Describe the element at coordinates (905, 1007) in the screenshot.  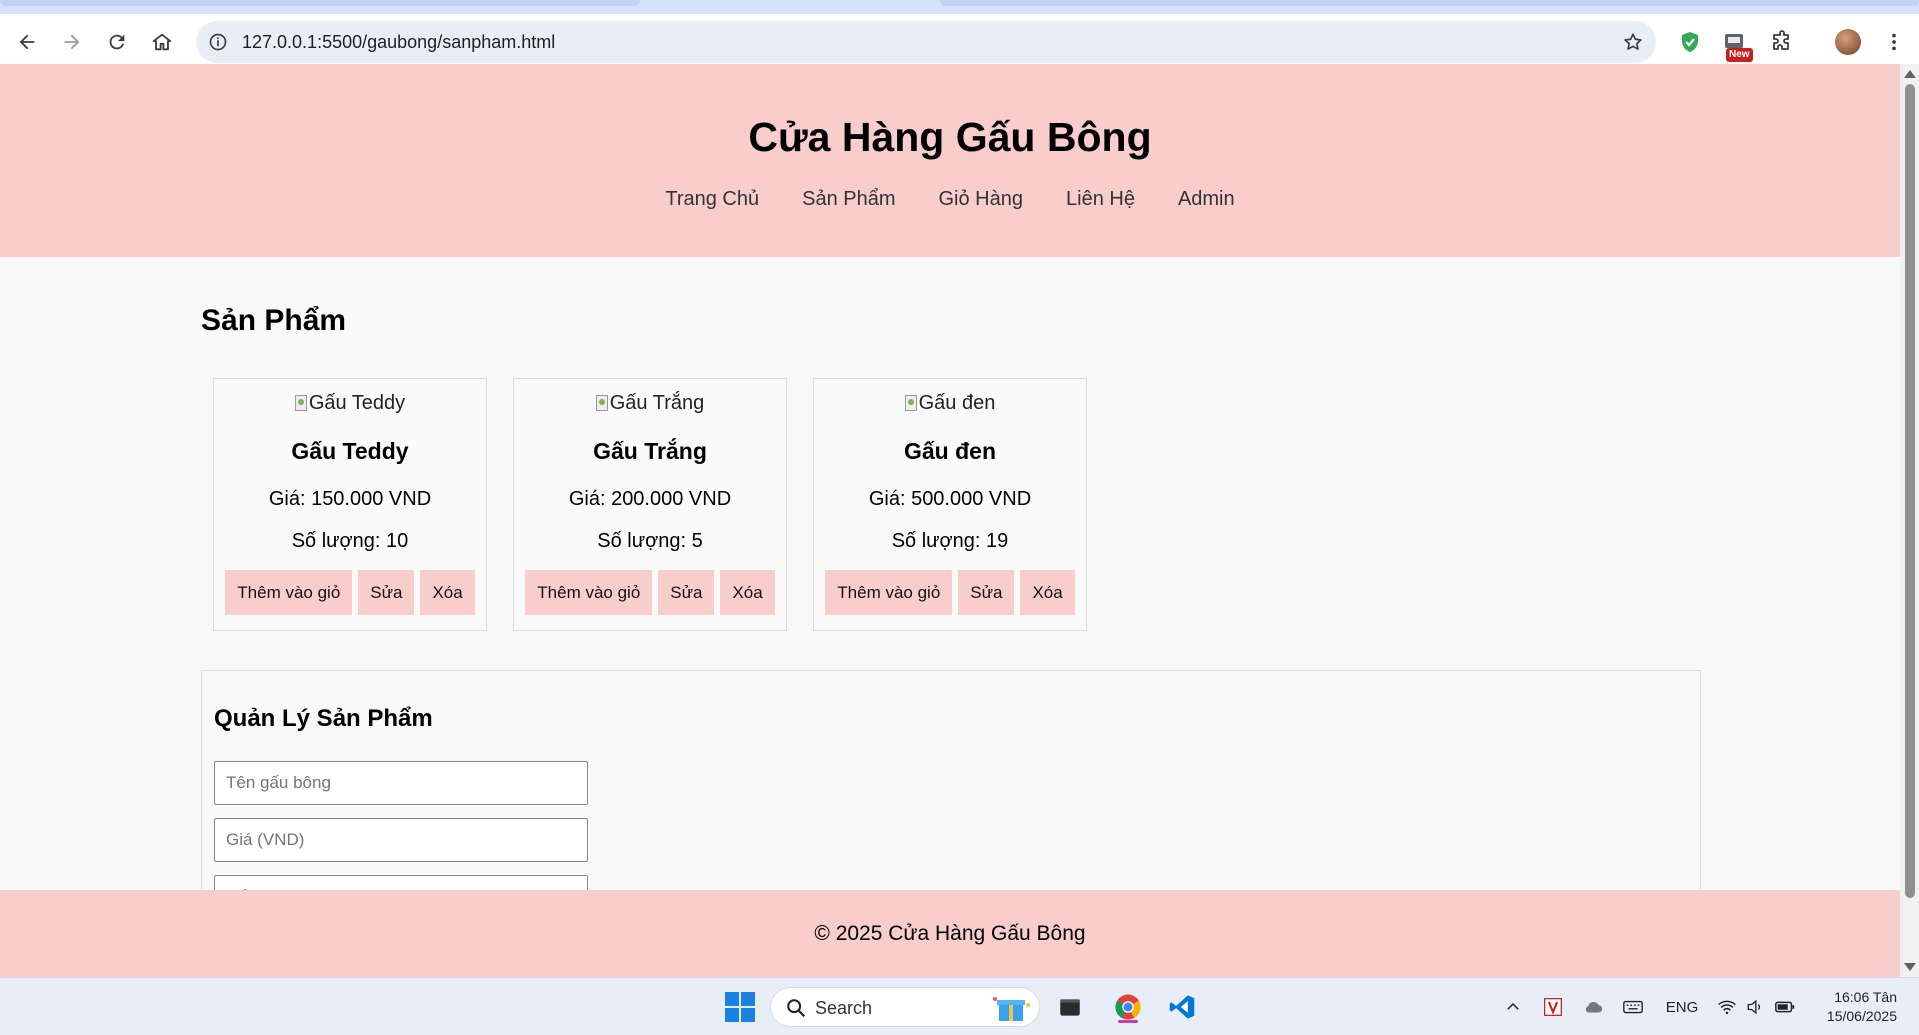
I see `taskbar-search: Search` at that location.